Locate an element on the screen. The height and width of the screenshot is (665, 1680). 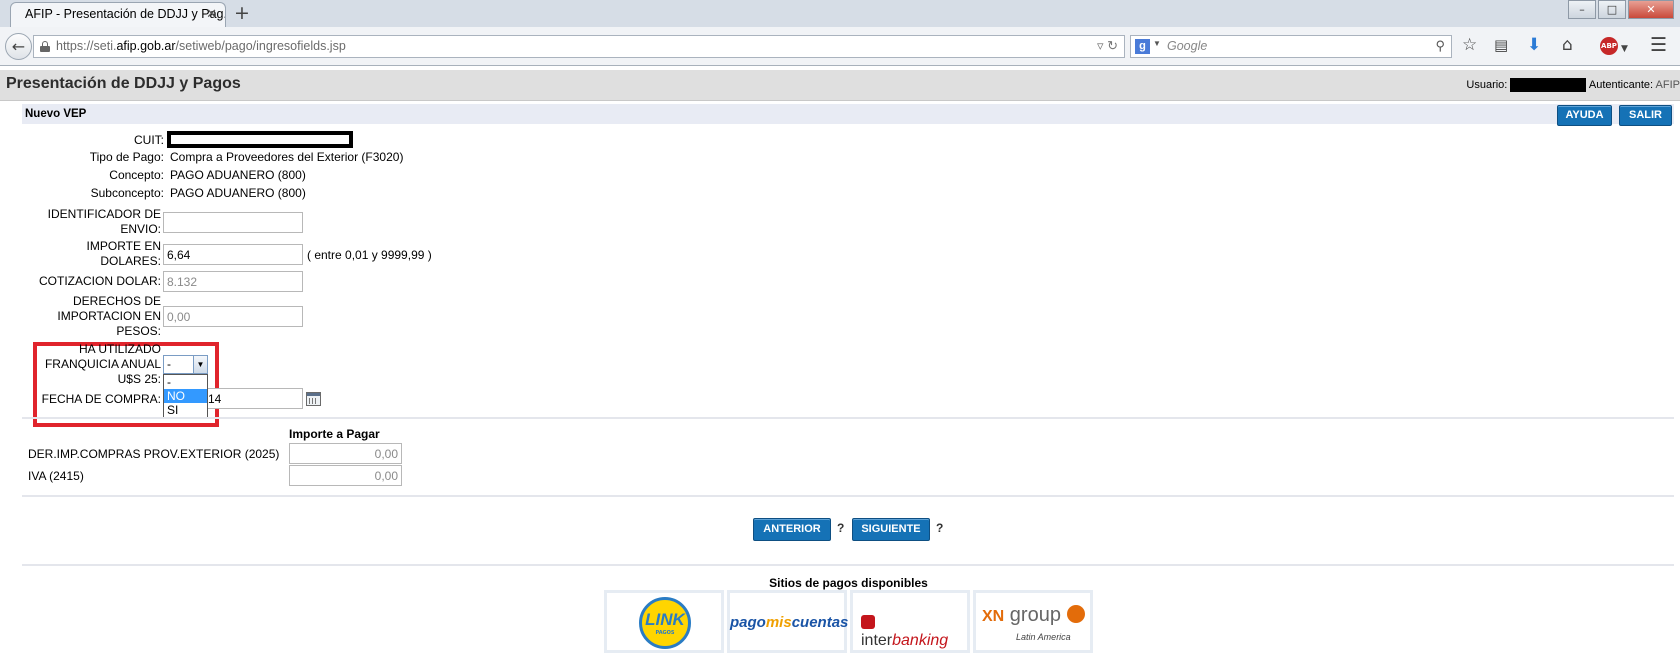
maximize-button: □ is located at coordinates (1612, 9).